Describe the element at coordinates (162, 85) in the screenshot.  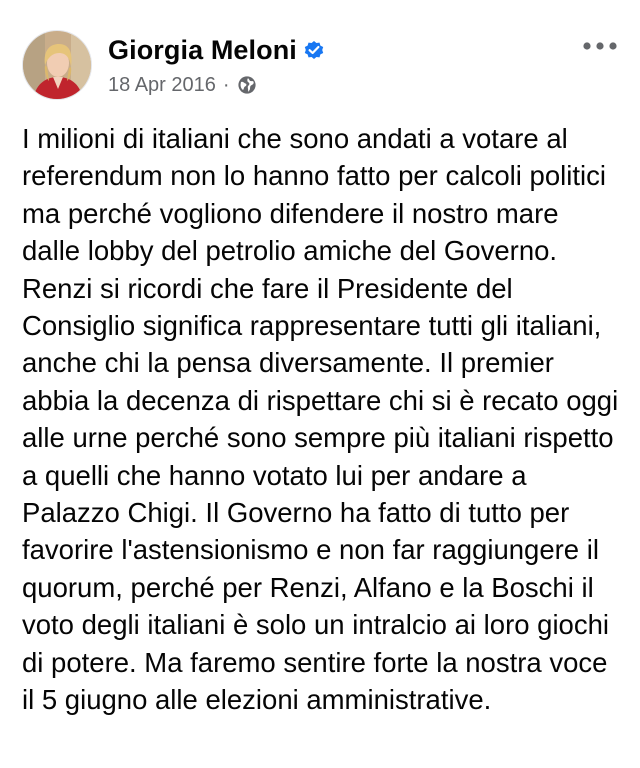
I see `post-date: 18 Apr 2016` at that location.